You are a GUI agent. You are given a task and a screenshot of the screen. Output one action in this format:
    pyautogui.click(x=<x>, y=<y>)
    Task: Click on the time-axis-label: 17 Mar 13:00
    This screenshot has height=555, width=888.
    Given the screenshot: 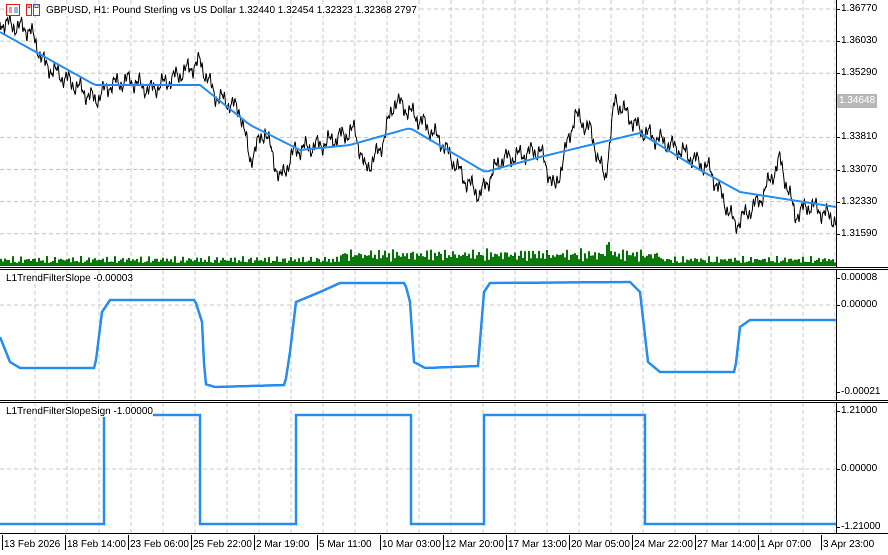 What is the action you would take?
    pyautogui.click(x=537, y=542)
    